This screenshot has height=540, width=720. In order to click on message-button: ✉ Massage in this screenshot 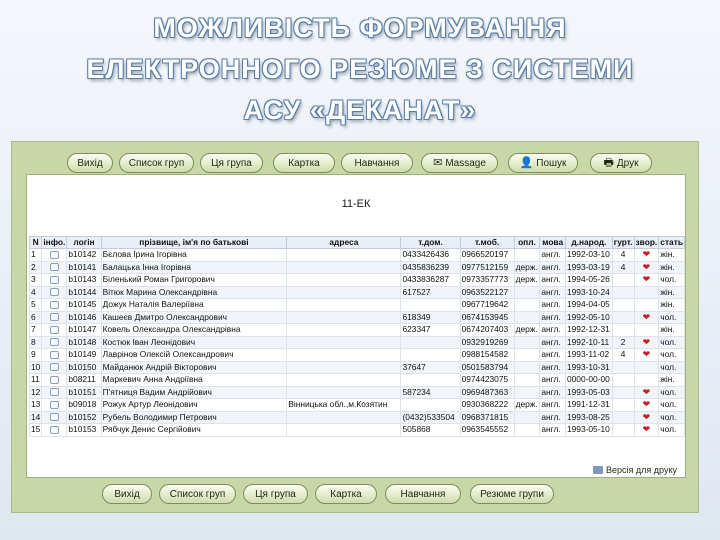, I will do `click(459, 163)`.